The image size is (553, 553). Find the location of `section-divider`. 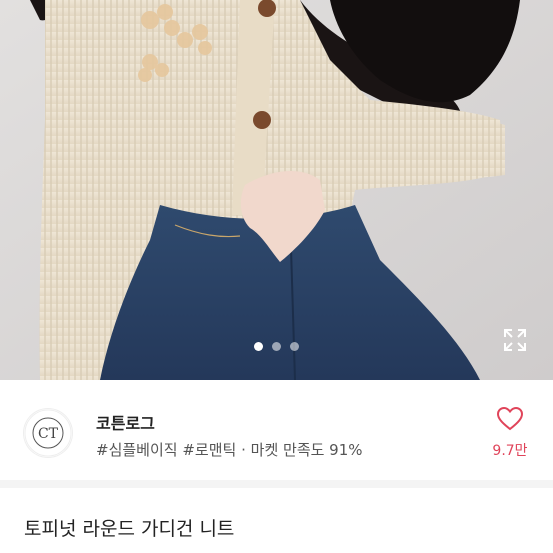

section-divider is located at coordinates (276, 484).